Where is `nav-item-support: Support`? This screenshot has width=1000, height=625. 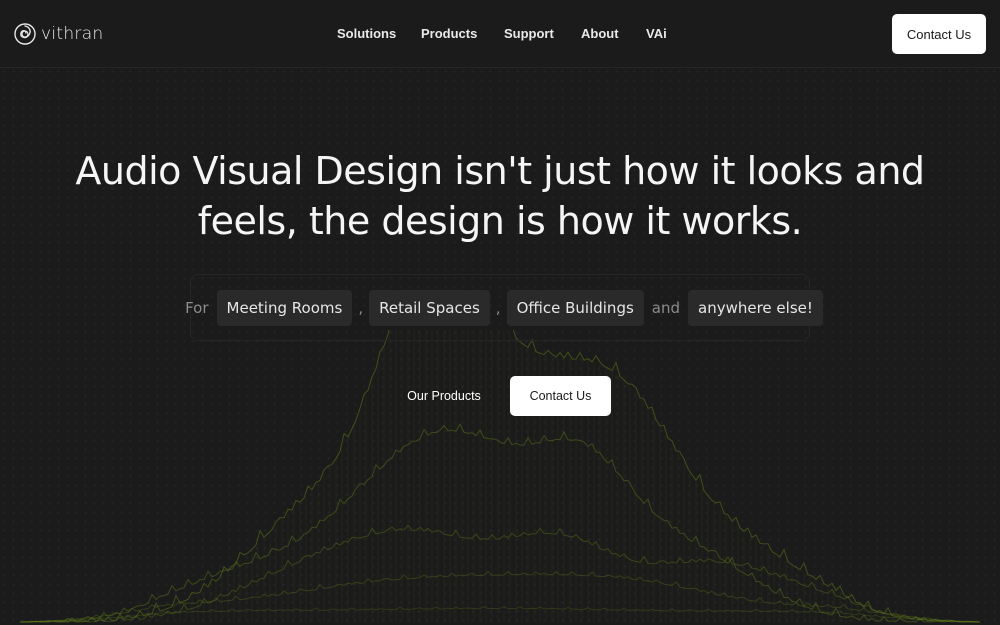 nav-item-support: Support is located at coordinates (529, 33).